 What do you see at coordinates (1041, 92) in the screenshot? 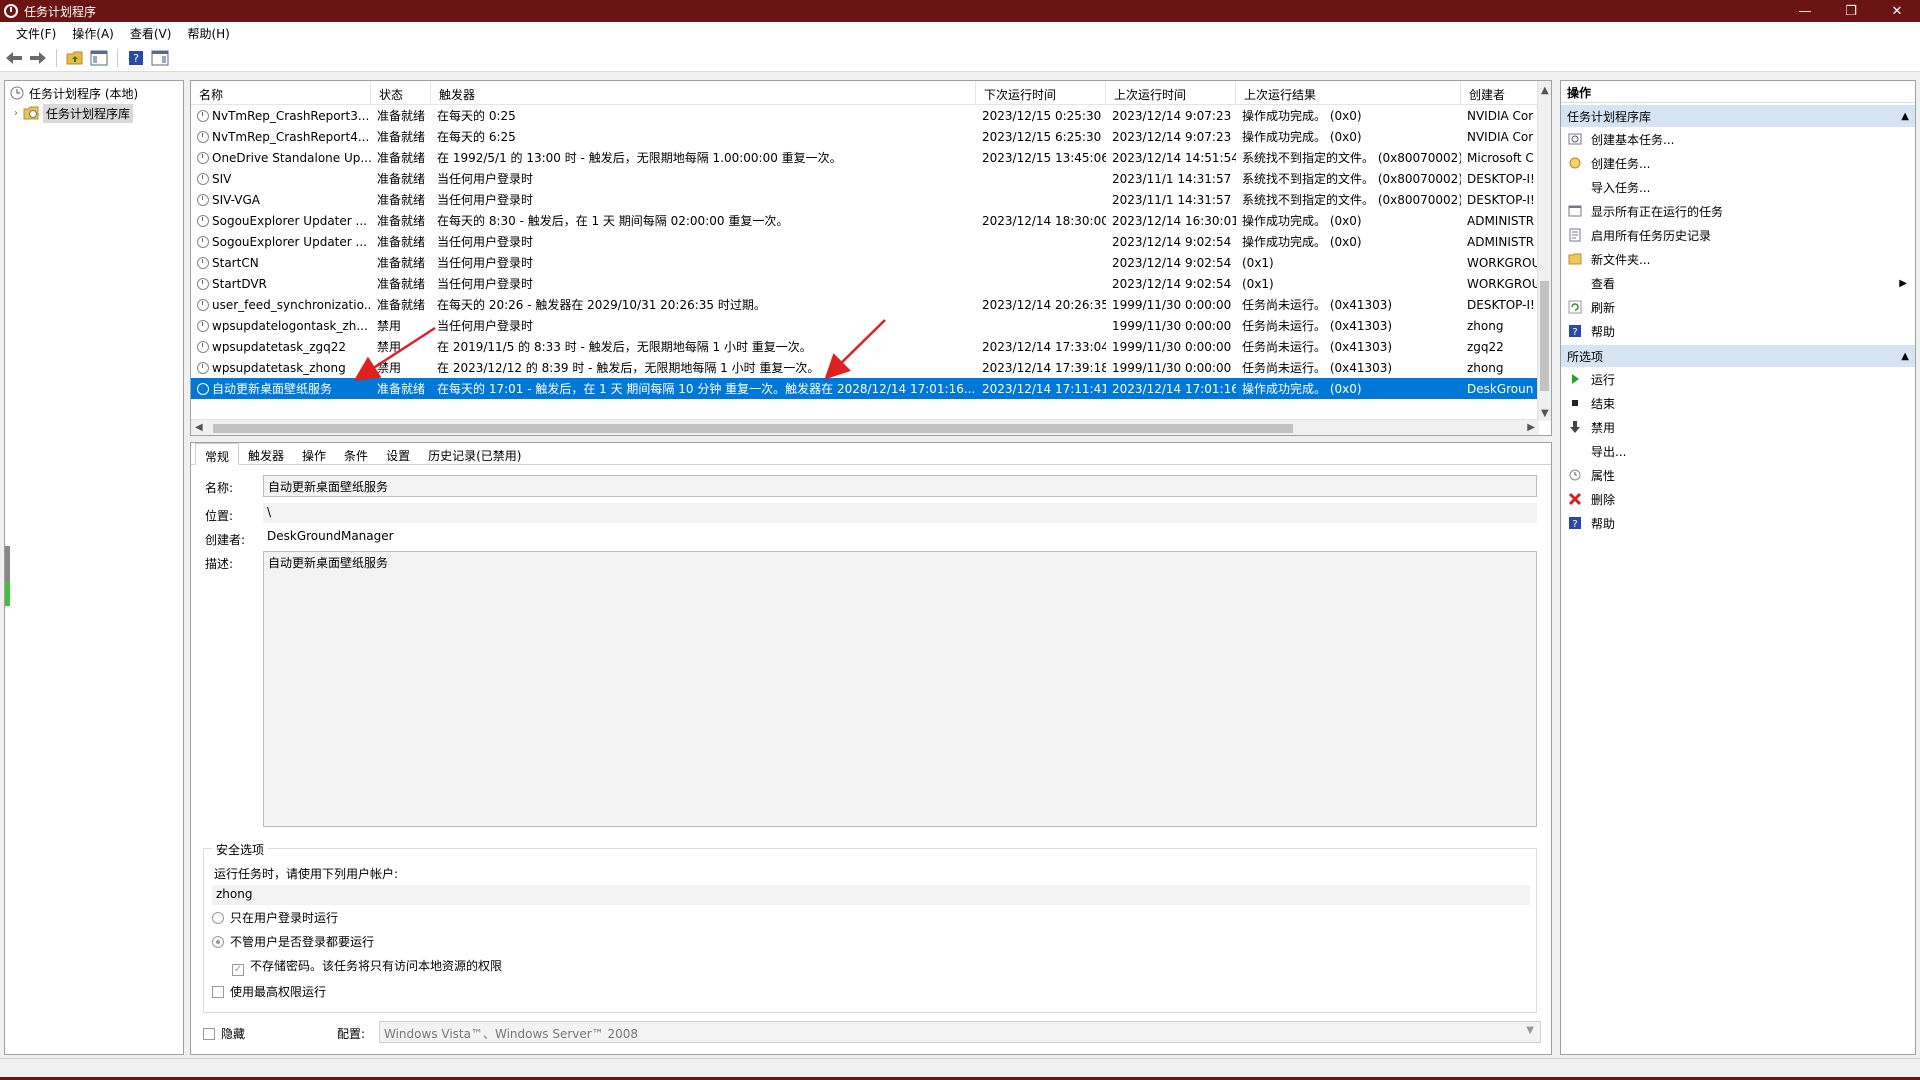
I see `column-header-next-run: 下次运行时间` at bounding box center [1041, 92].